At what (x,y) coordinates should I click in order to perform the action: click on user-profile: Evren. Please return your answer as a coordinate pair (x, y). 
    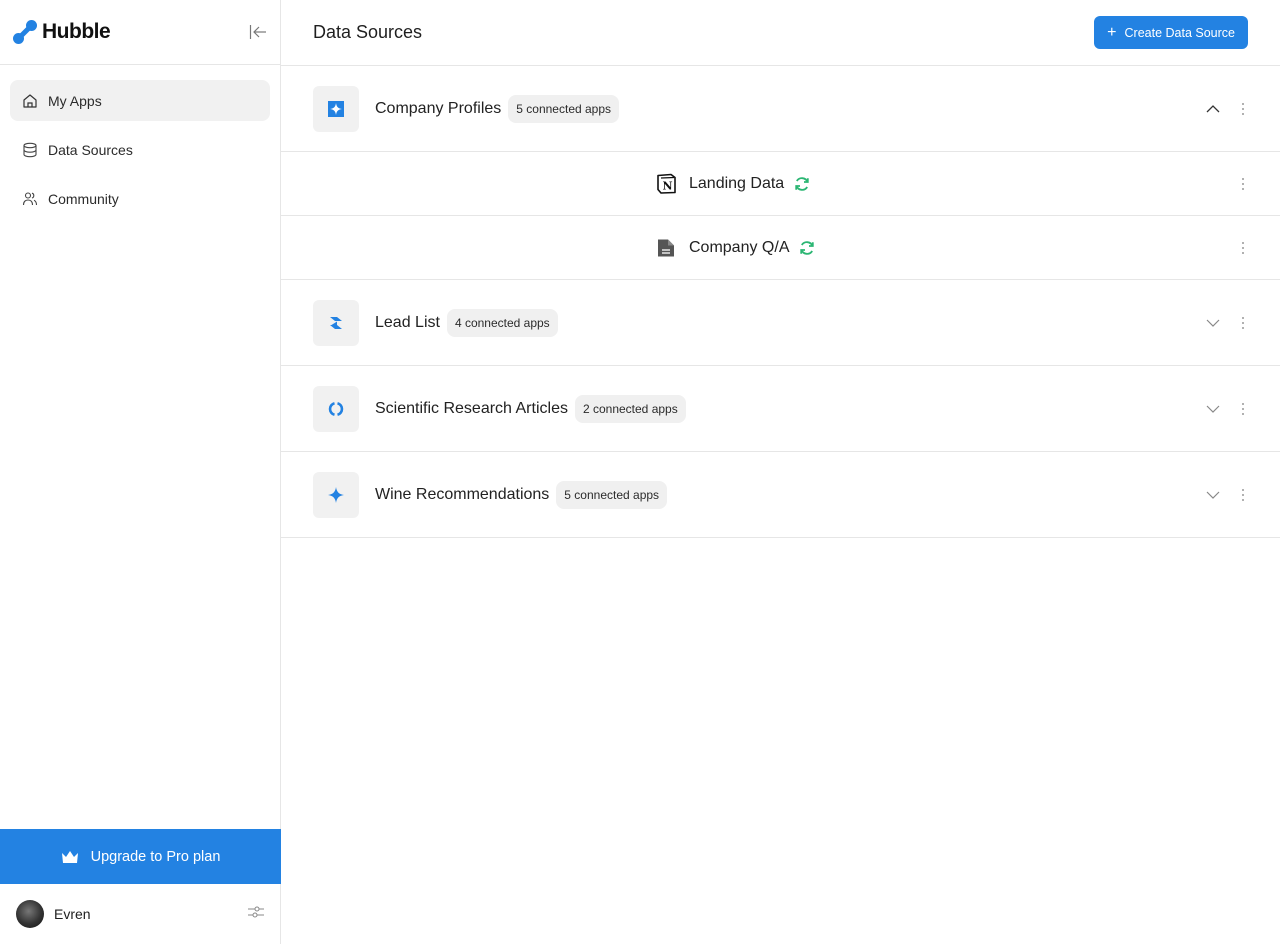
    Looking at the image, I should click on (53, 914).